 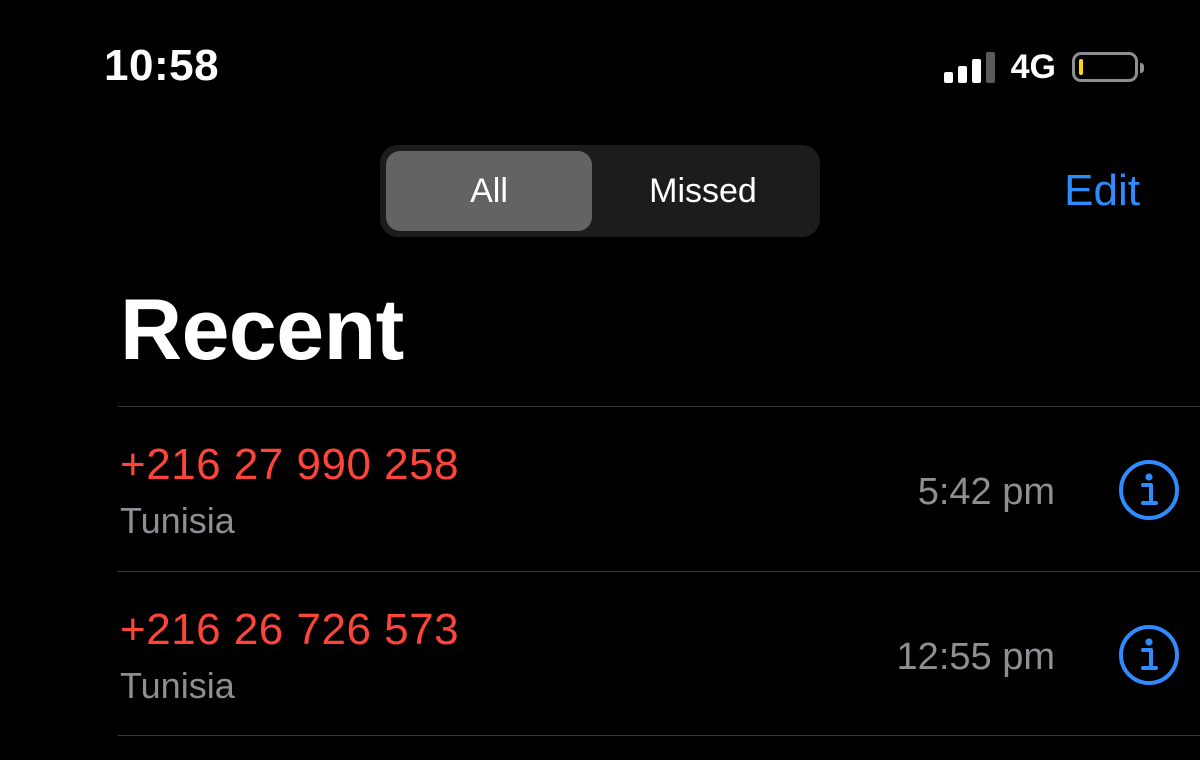 What do you see at coordinates (1081, 67) in the screenshot?
I see `battery-level` at bounding box center [1081, 67].